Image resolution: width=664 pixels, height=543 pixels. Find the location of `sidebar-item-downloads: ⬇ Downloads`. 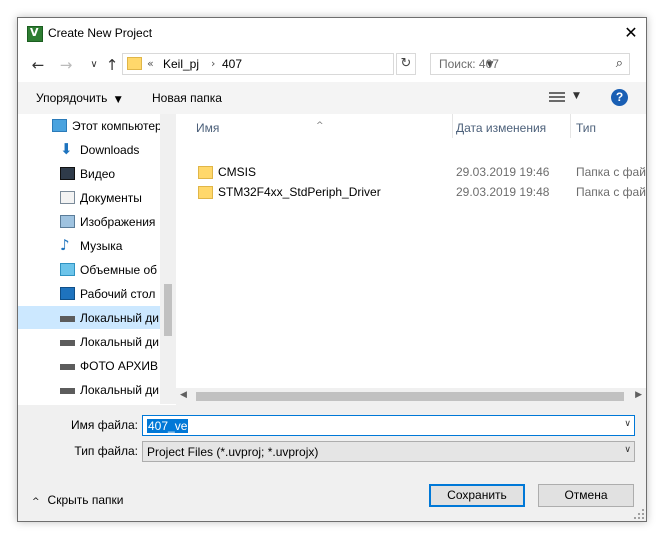

sidebar-item-downloads: ⬇ Downloads is located at coordinates (89, 149).